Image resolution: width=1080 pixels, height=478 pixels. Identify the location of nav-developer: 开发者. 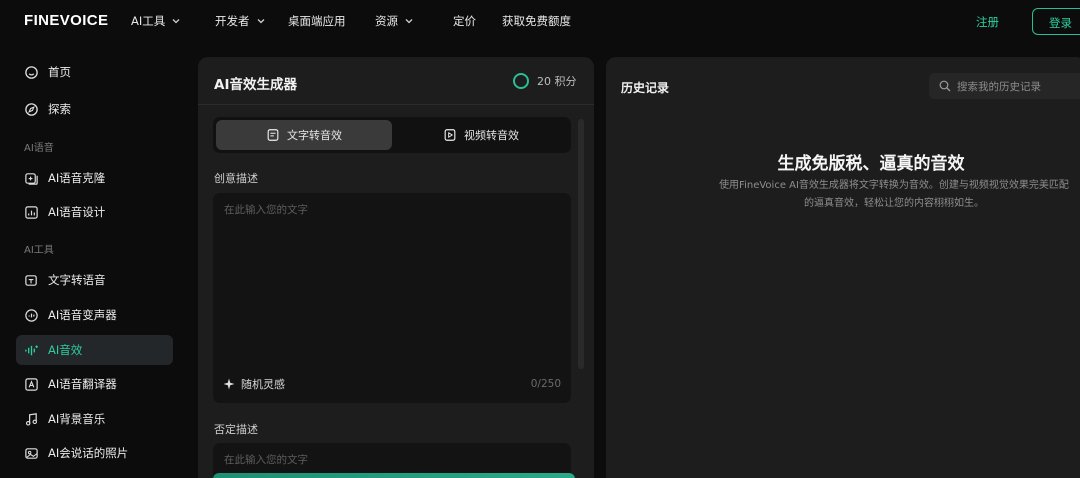
(240, 21).